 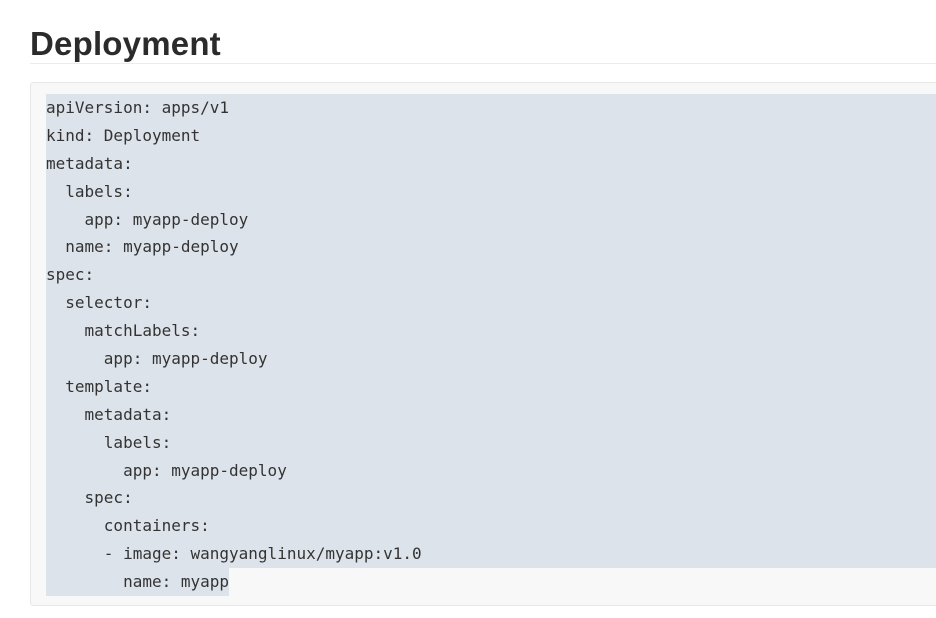 I want to click on code-line: containers:, so click(x=234, y=526).